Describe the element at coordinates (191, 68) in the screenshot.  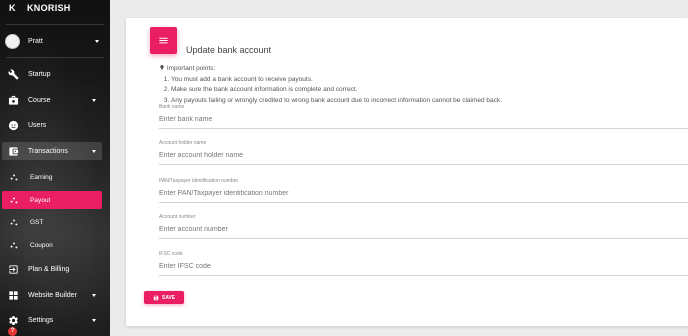
I see `important-heading: Important points:` at that location.